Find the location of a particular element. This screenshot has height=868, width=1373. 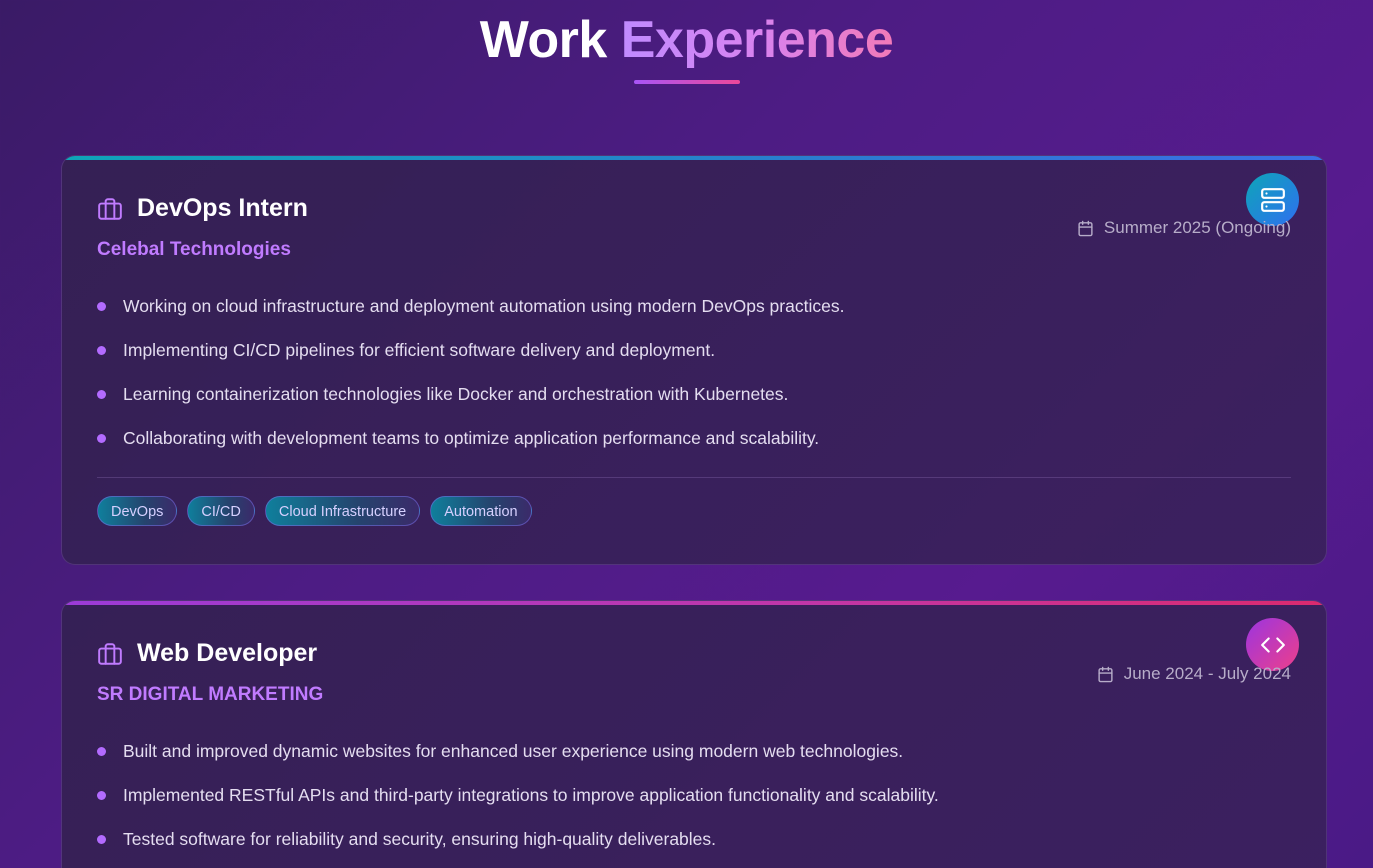

skill-tag: Automation is located at coordinates (481, 511).